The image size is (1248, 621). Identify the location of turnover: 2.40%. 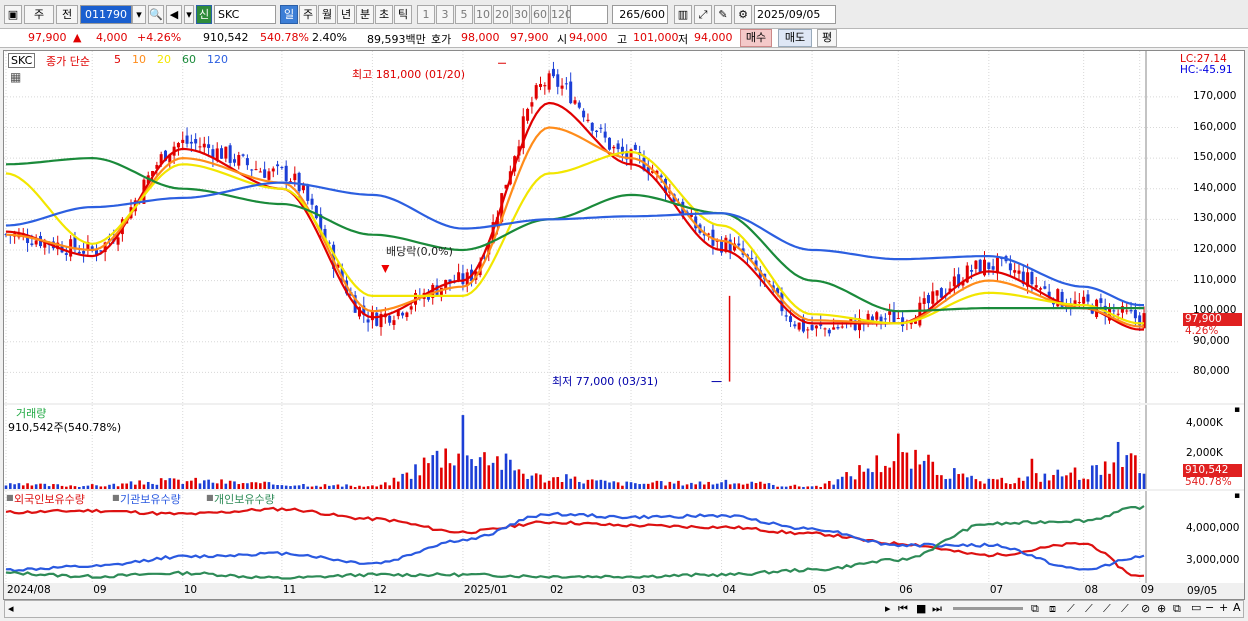
(329, 37).